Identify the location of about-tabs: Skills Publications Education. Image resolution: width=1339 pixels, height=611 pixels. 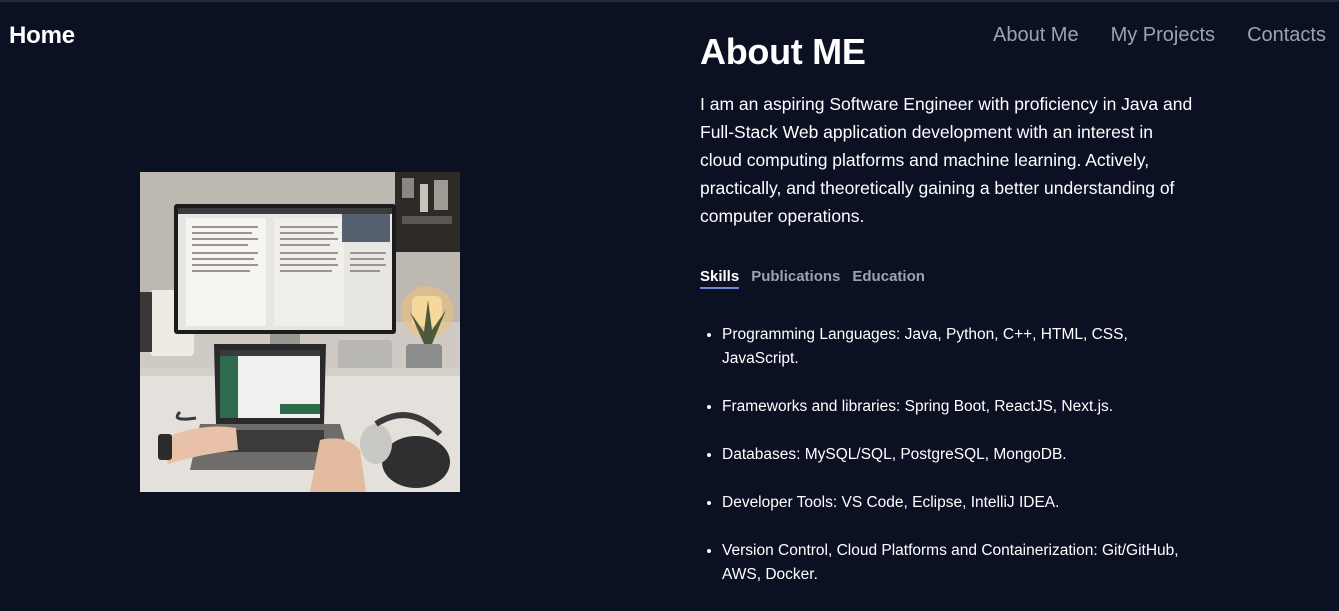
(950, 278).